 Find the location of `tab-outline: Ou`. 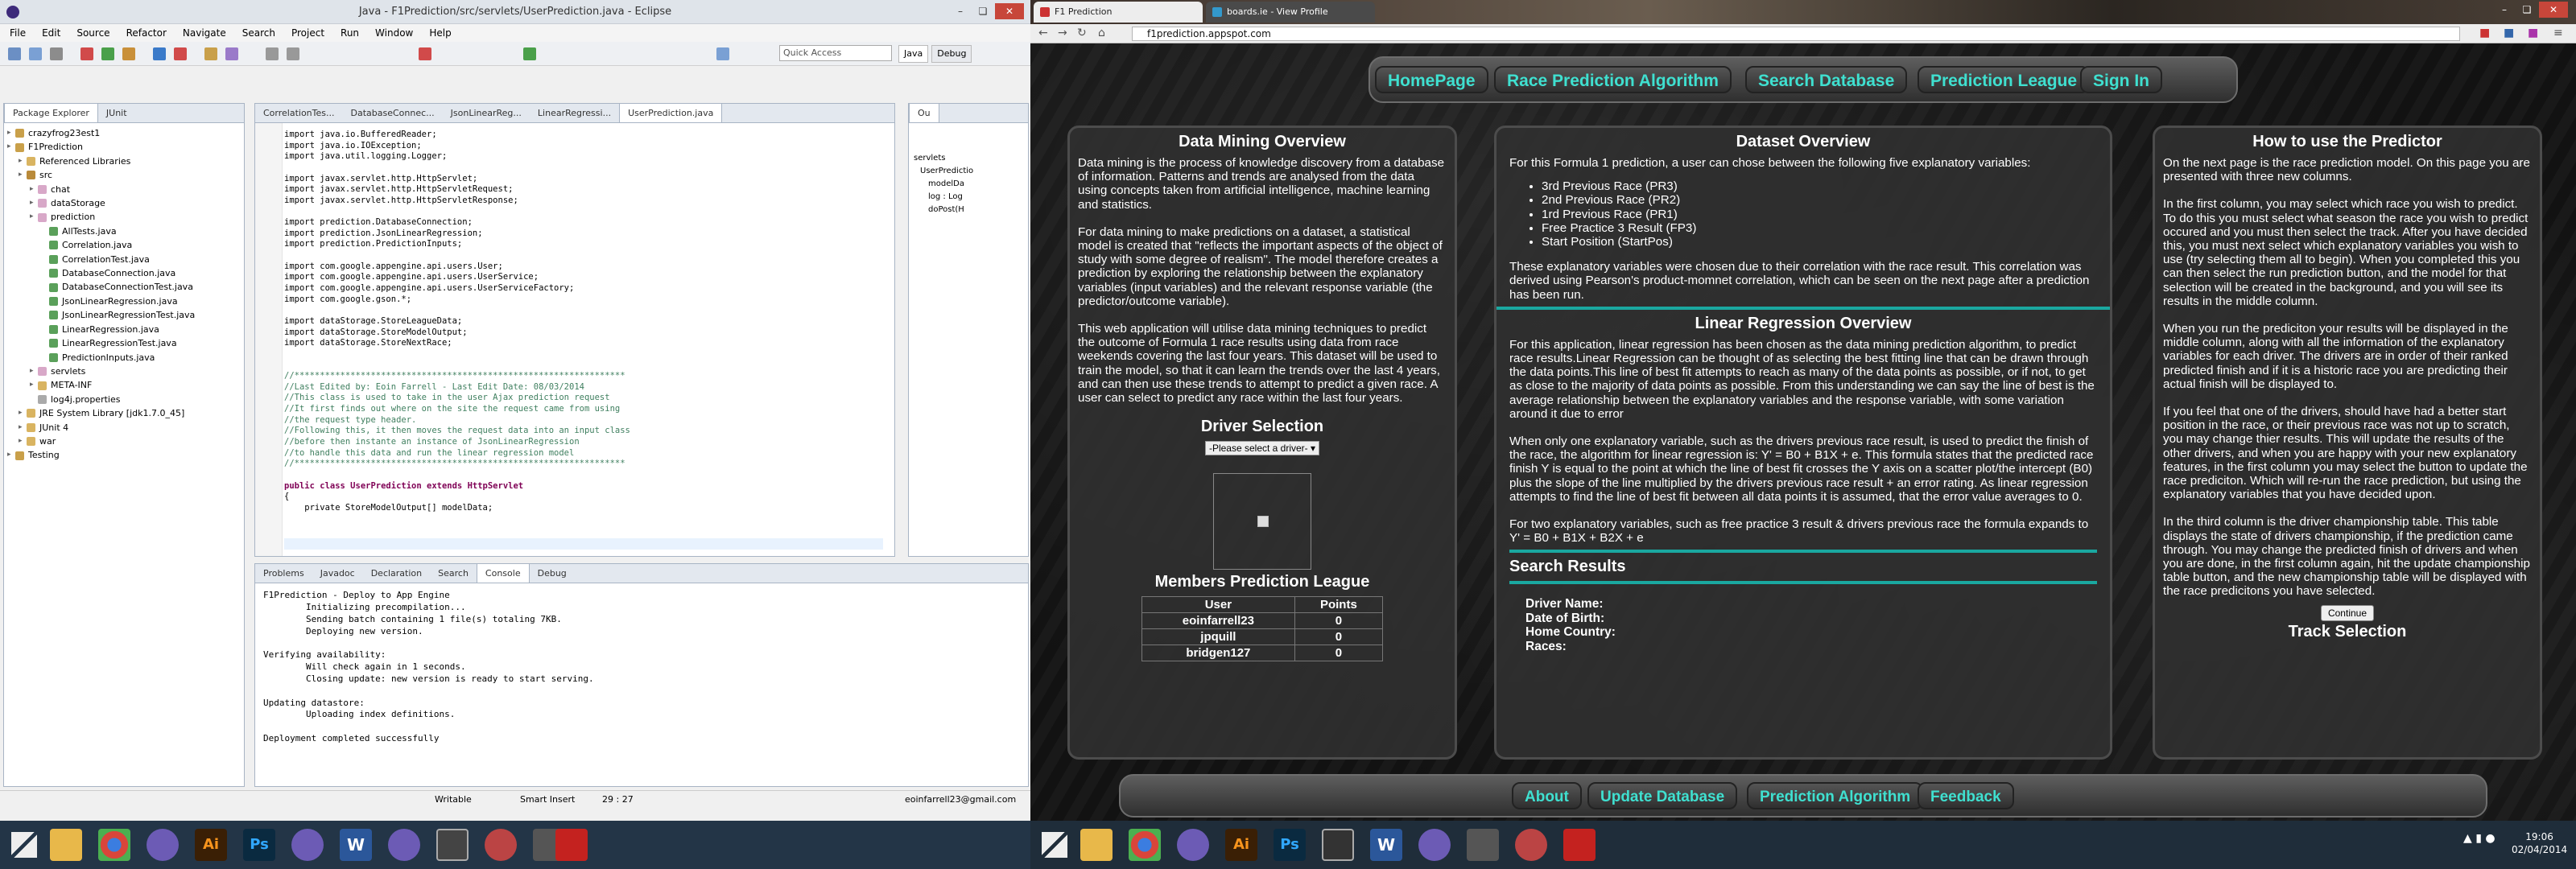

tab-outline: Ou is located at coordinates (924, 113).